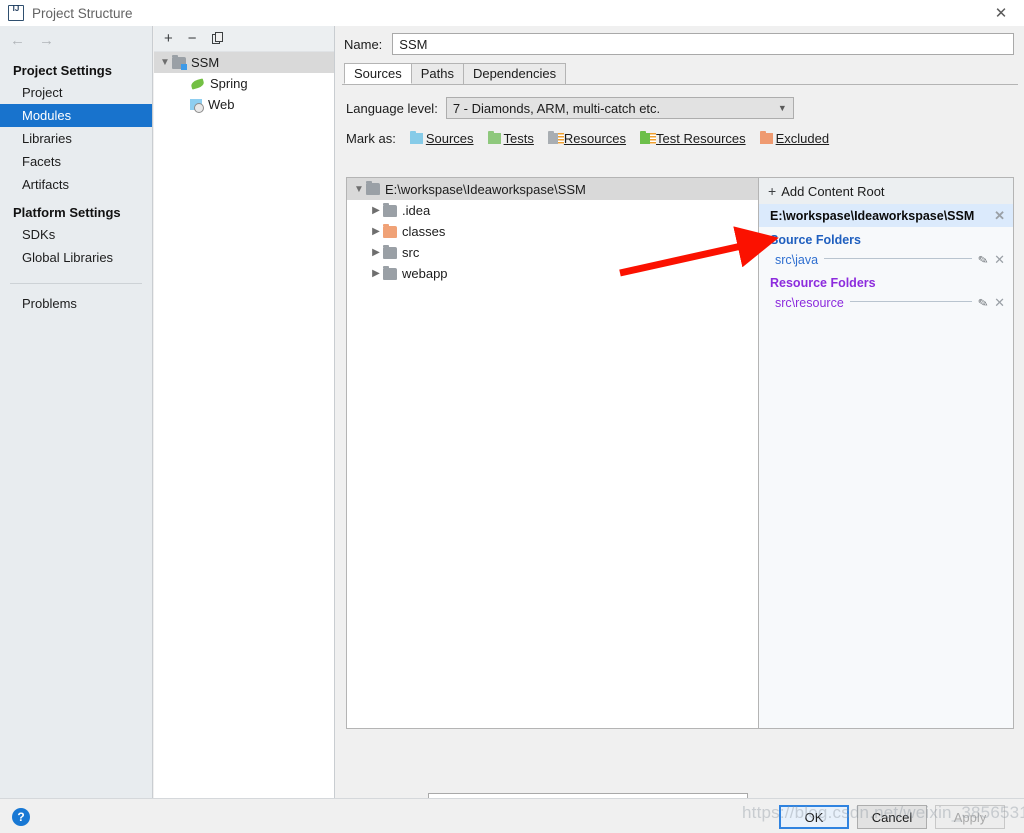 The image size is (1024, 833). Describe the element at coordinates (552, 210) in the screenshot. I see `tree-row-idea: ▶ .idea` at that location.